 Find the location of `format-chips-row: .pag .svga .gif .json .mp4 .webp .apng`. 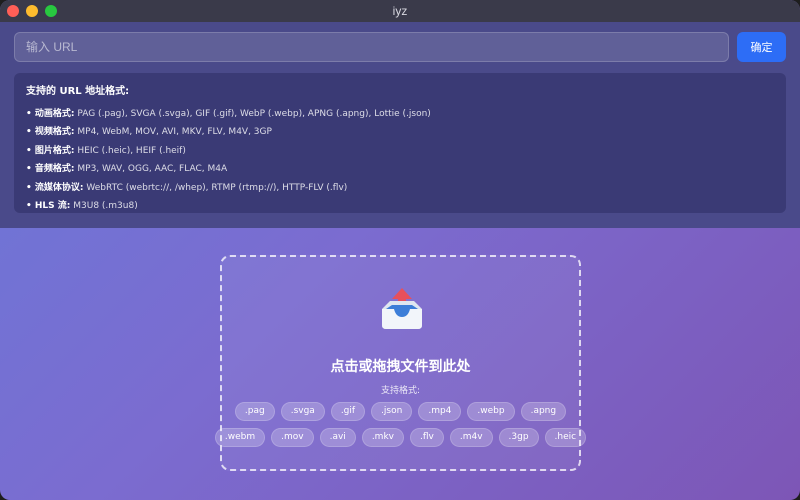

format-chips-row: .pag .svga .gif .json .mp4 .webp .apng is located at coordinates (400, 411).